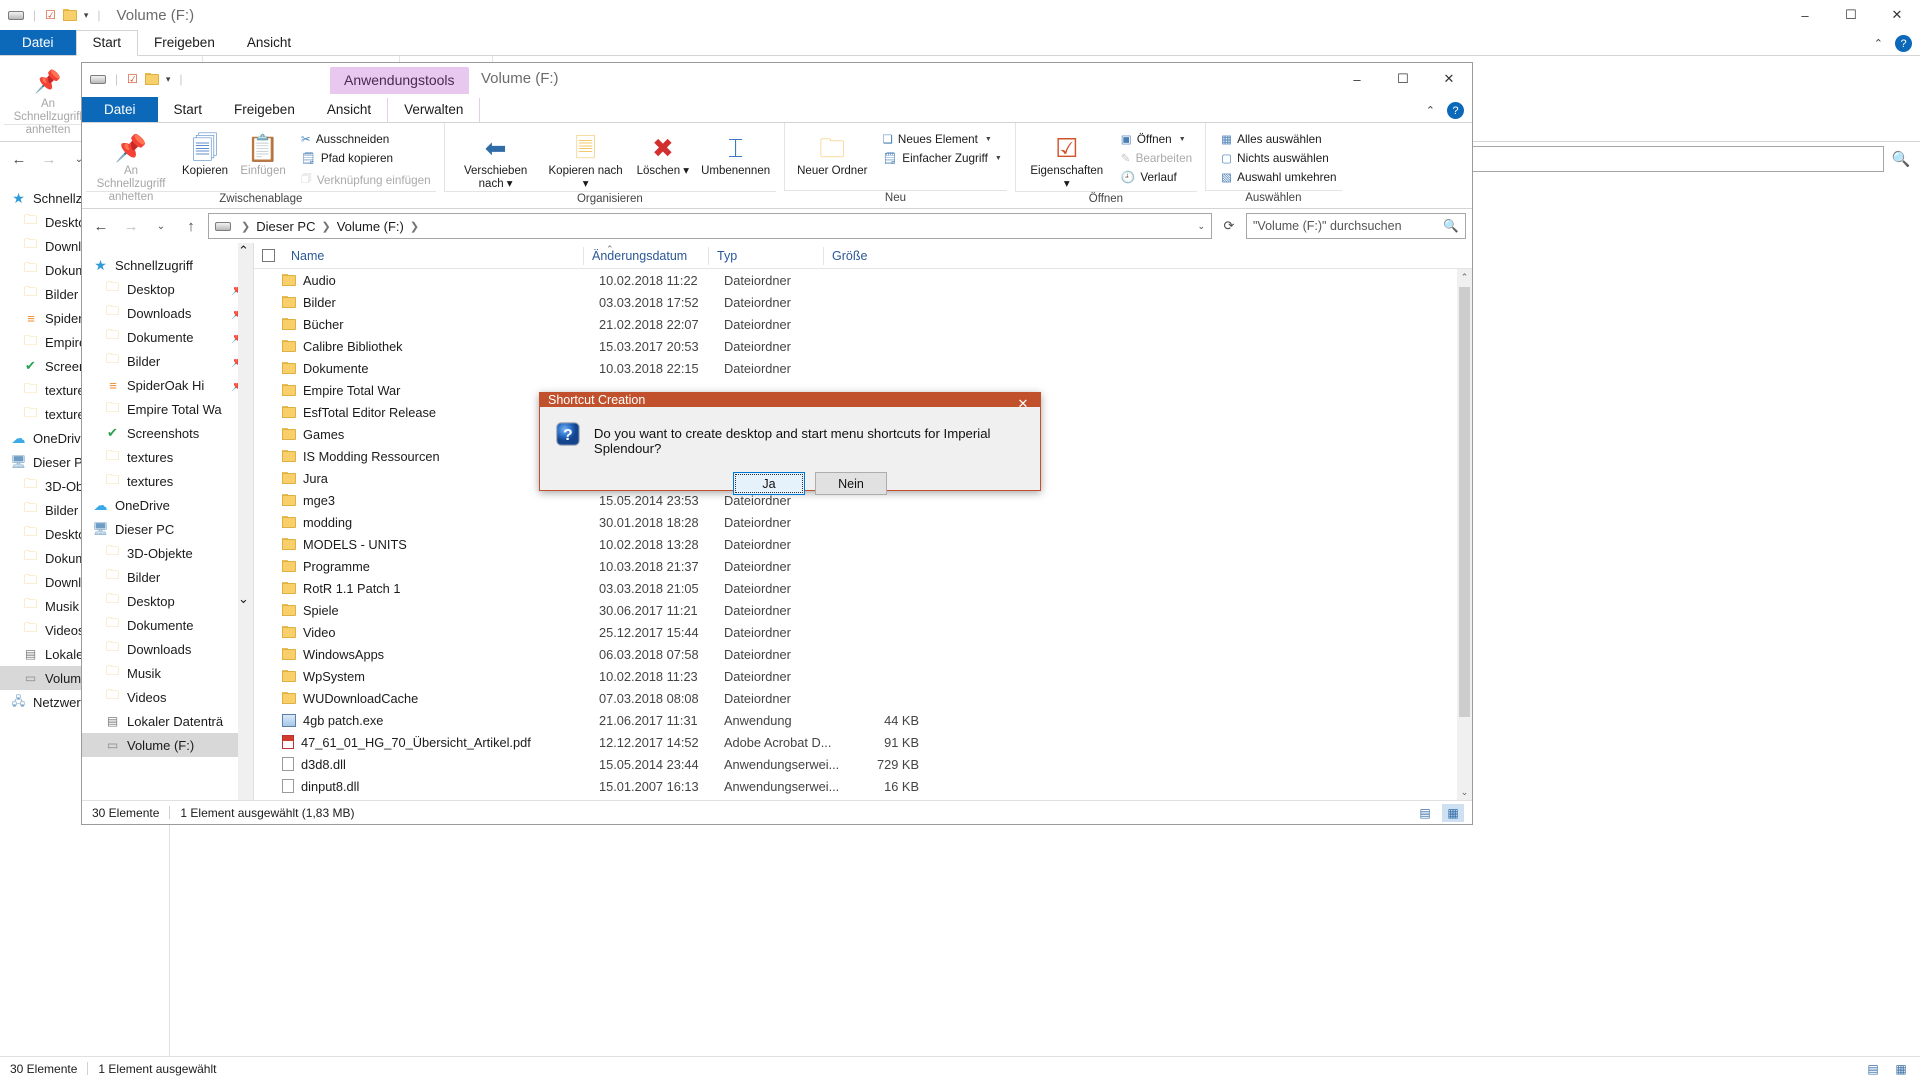 The width and height of the screenshot is (1920, 1080). I want to click on ribbon-button-verknüpfung-einfügen: 🗇 Verknüpfung einfügen, so click(366, 180).